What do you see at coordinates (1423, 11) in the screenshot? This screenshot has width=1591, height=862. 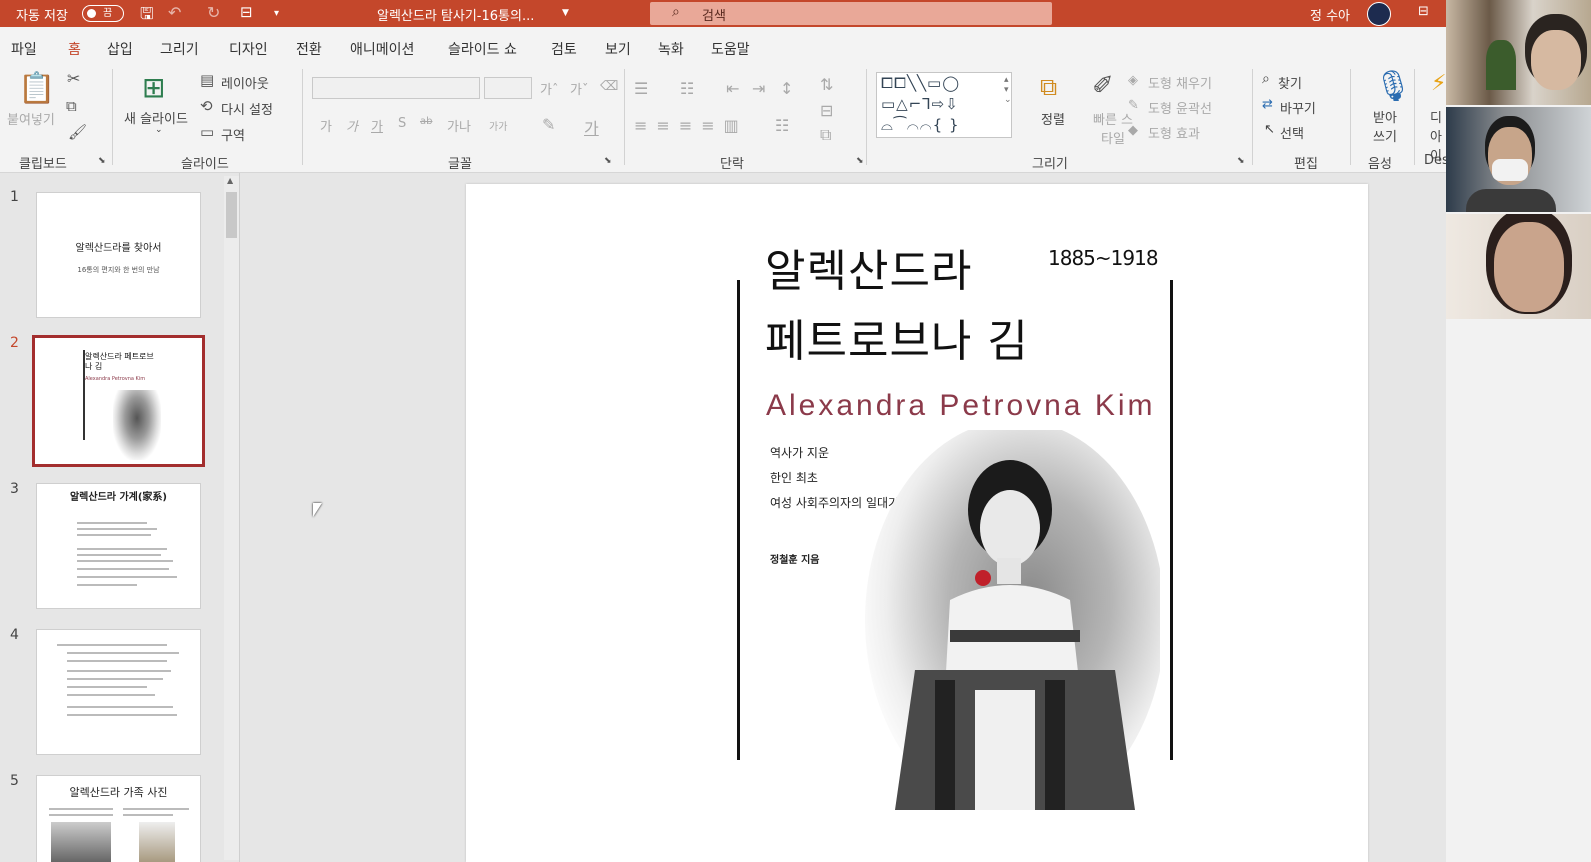 I see `ribbon-display-icon: ⊟` at bounding box center [1423, 11].